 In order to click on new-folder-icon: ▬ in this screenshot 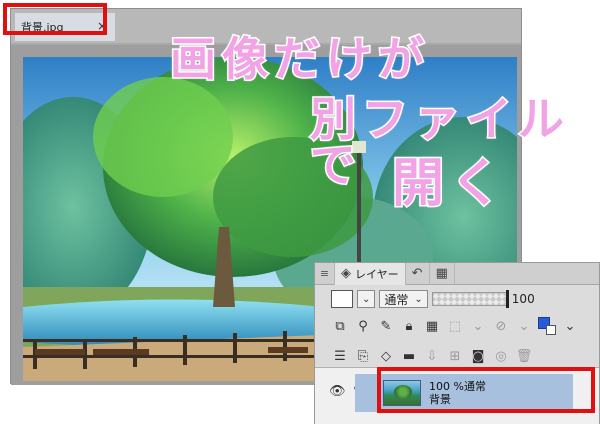, I will do `click(409, 356)`.